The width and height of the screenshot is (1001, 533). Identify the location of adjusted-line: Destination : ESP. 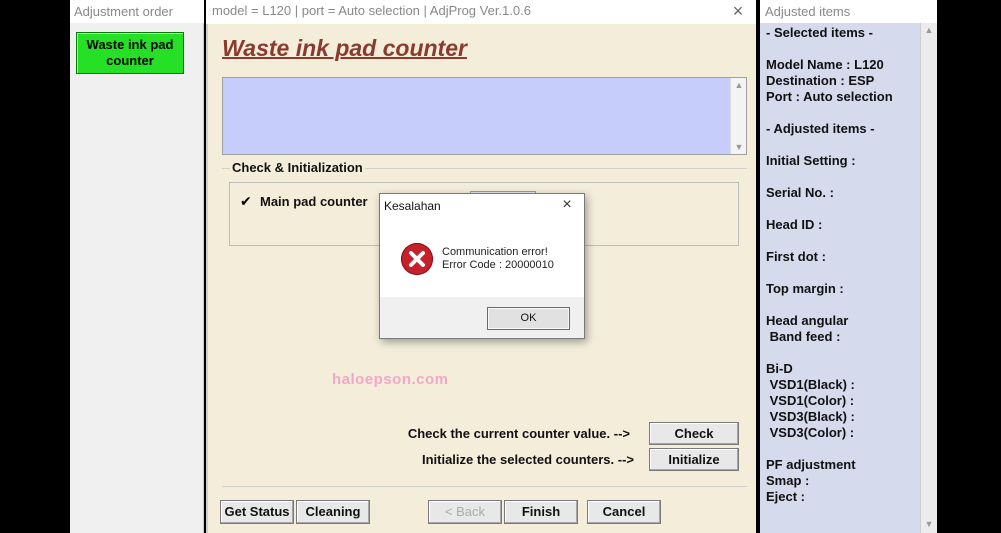
(820, 80).